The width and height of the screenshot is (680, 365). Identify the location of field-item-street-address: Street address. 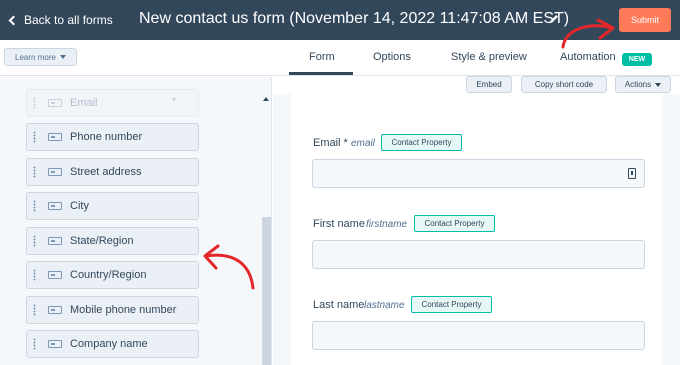
(112, 172).